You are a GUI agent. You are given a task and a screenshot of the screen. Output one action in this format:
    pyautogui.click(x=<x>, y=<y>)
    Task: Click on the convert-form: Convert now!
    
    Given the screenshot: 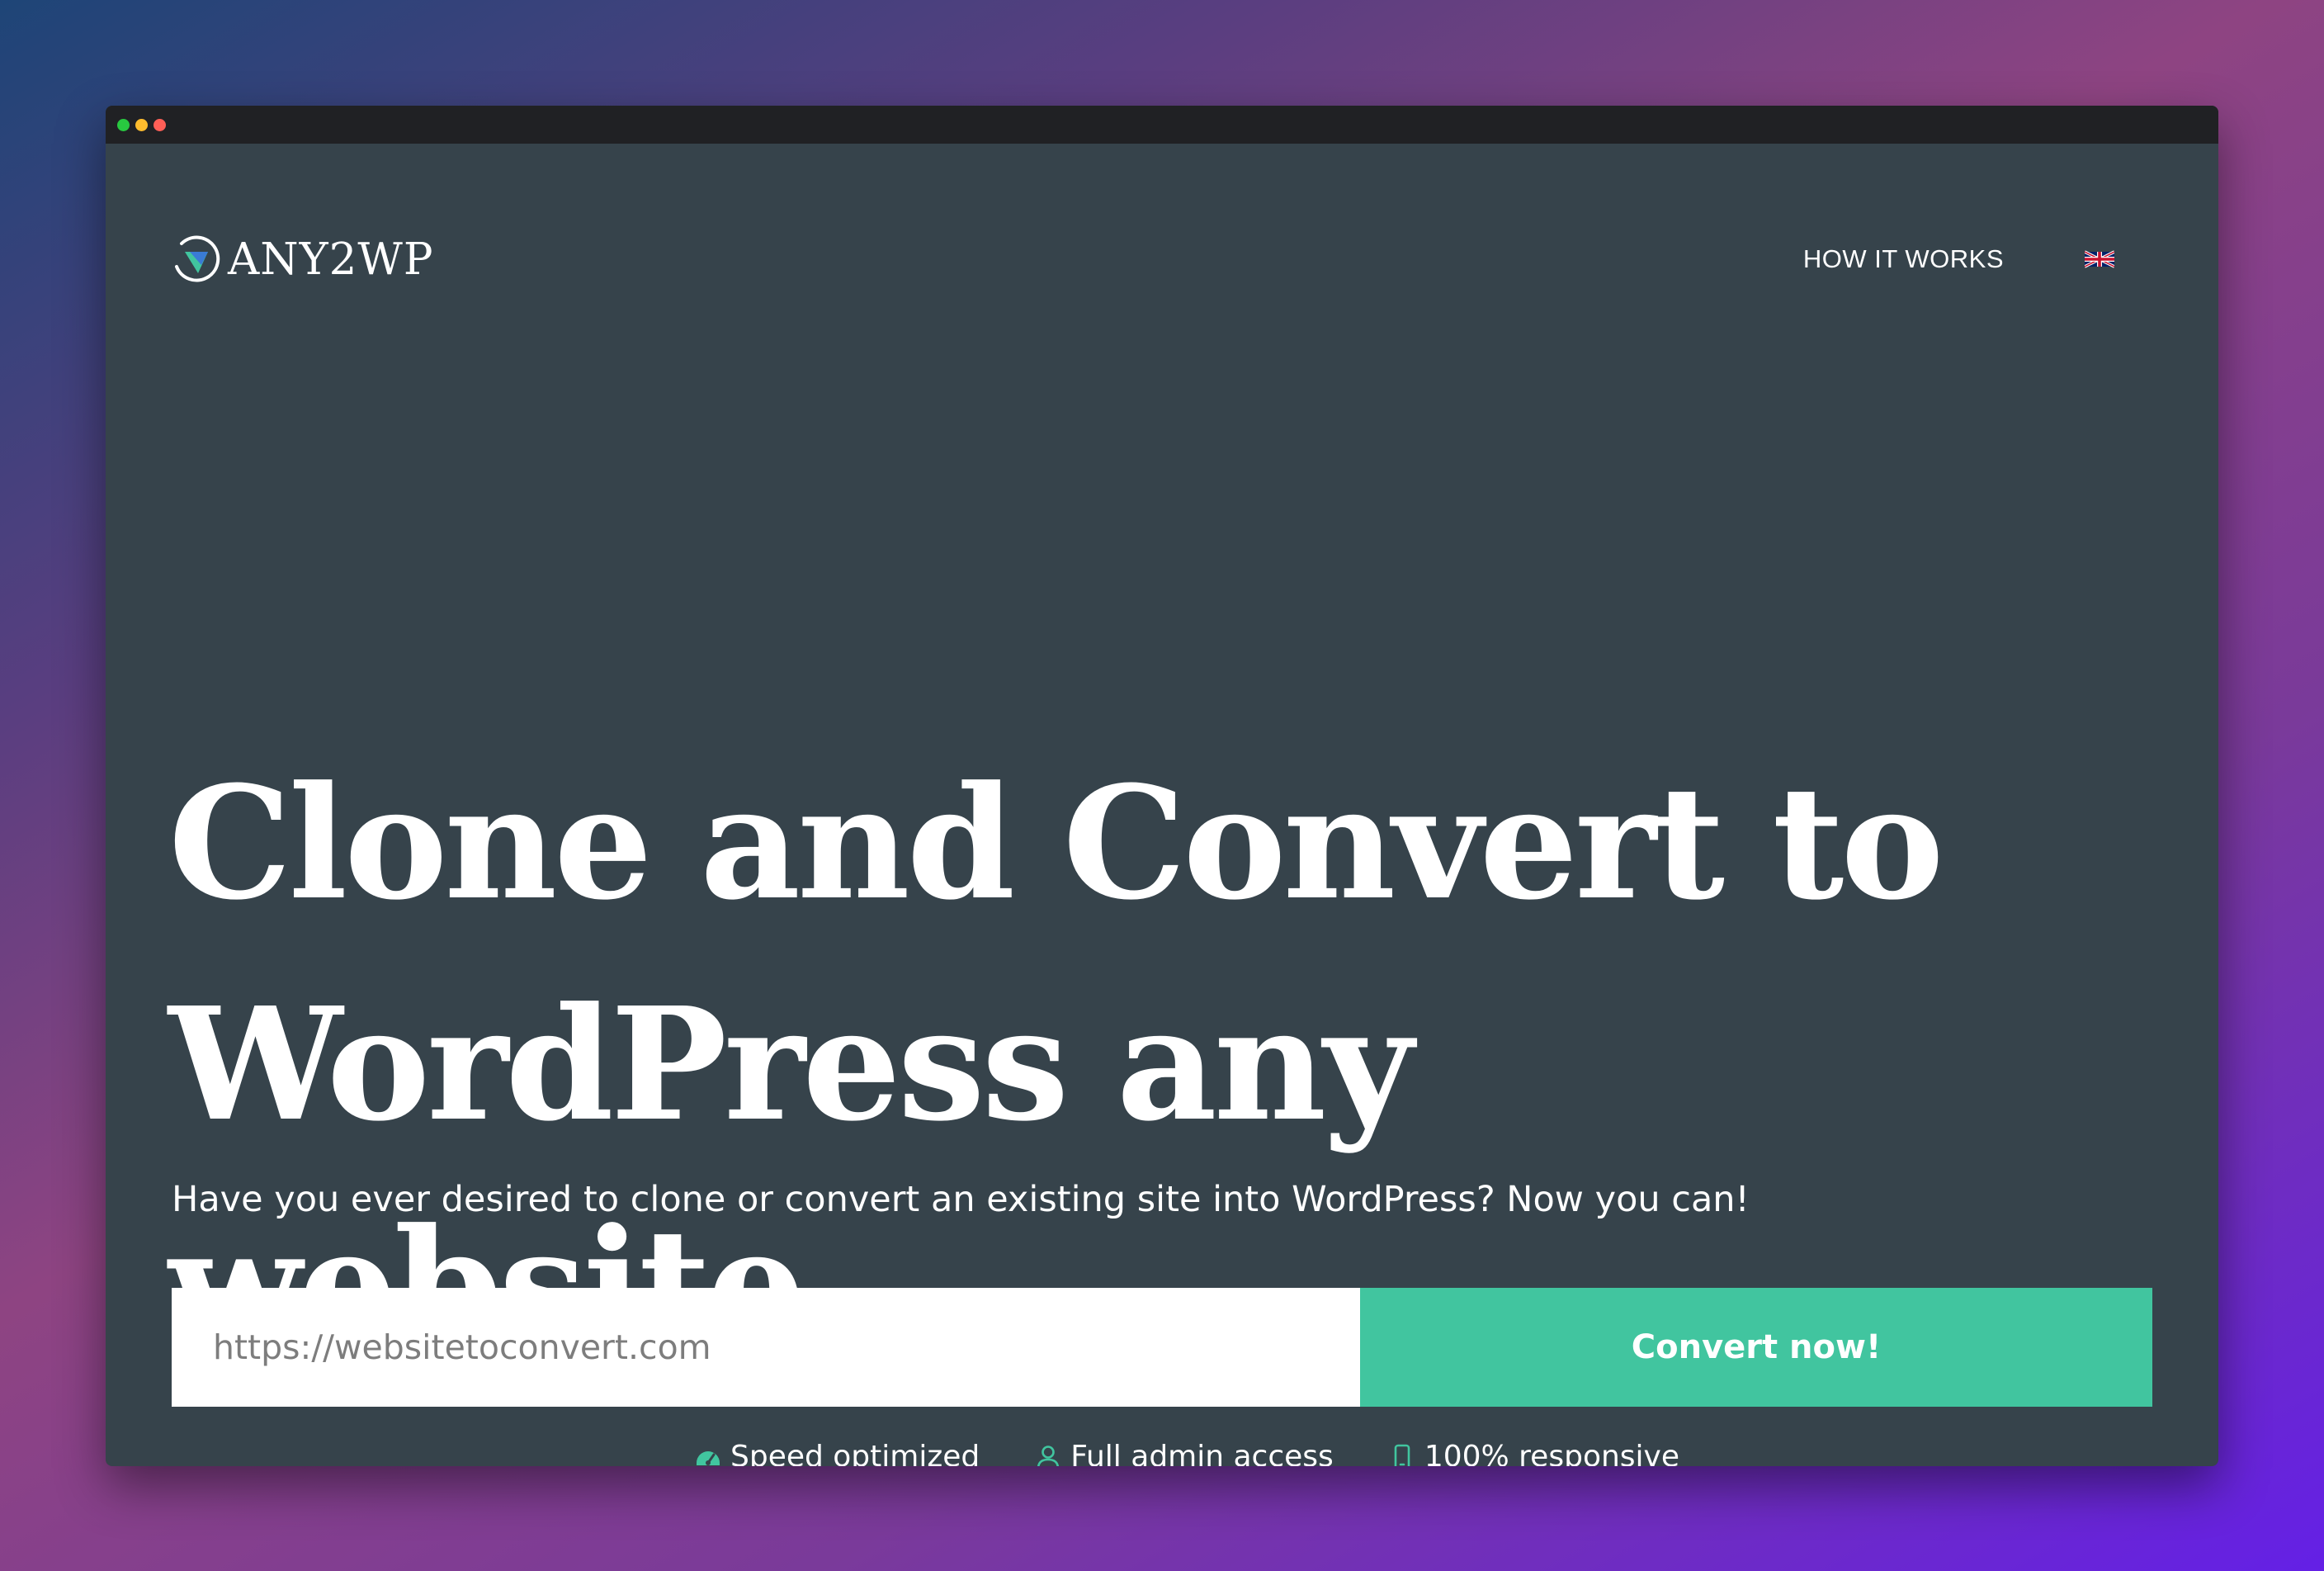 What is the action you would take?
    pyautogui.click(x=1162, y=1347)
    